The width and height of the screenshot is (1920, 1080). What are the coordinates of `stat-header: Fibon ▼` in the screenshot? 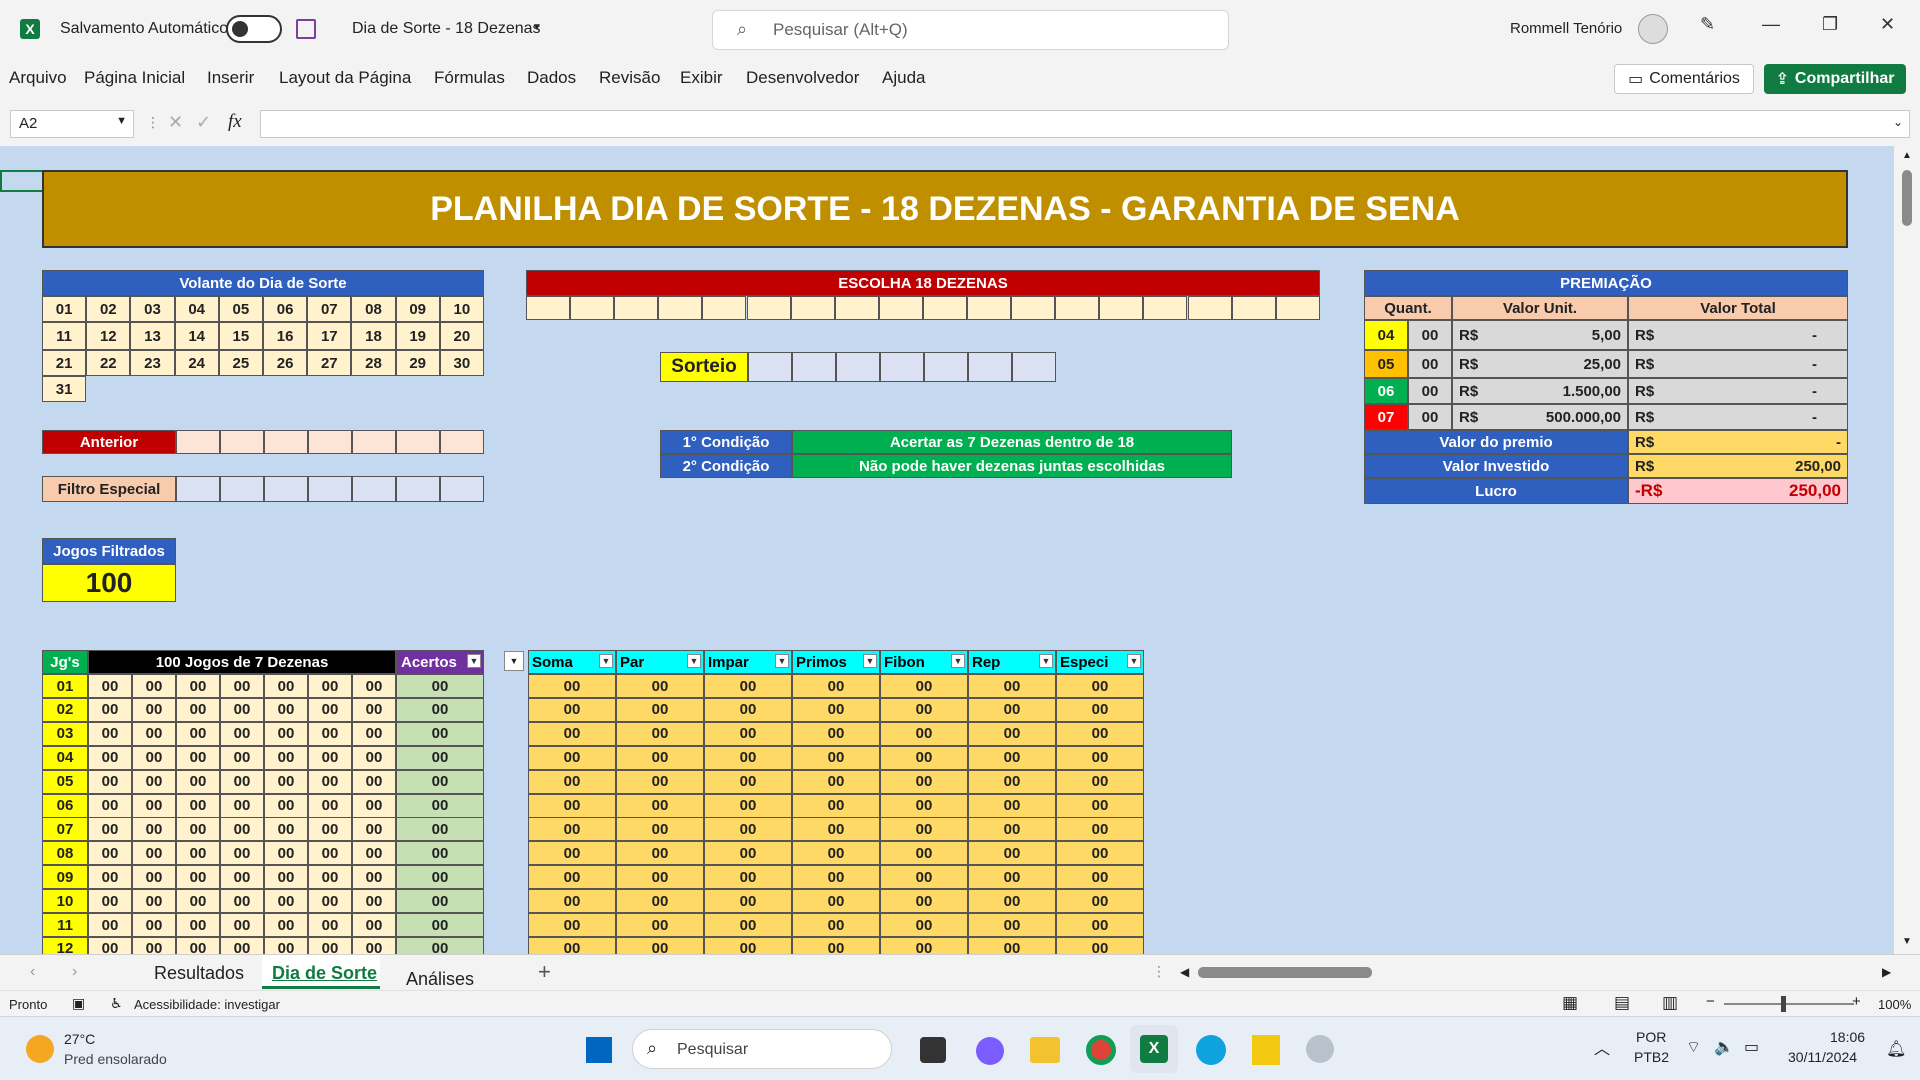 It's located at (924, 662).